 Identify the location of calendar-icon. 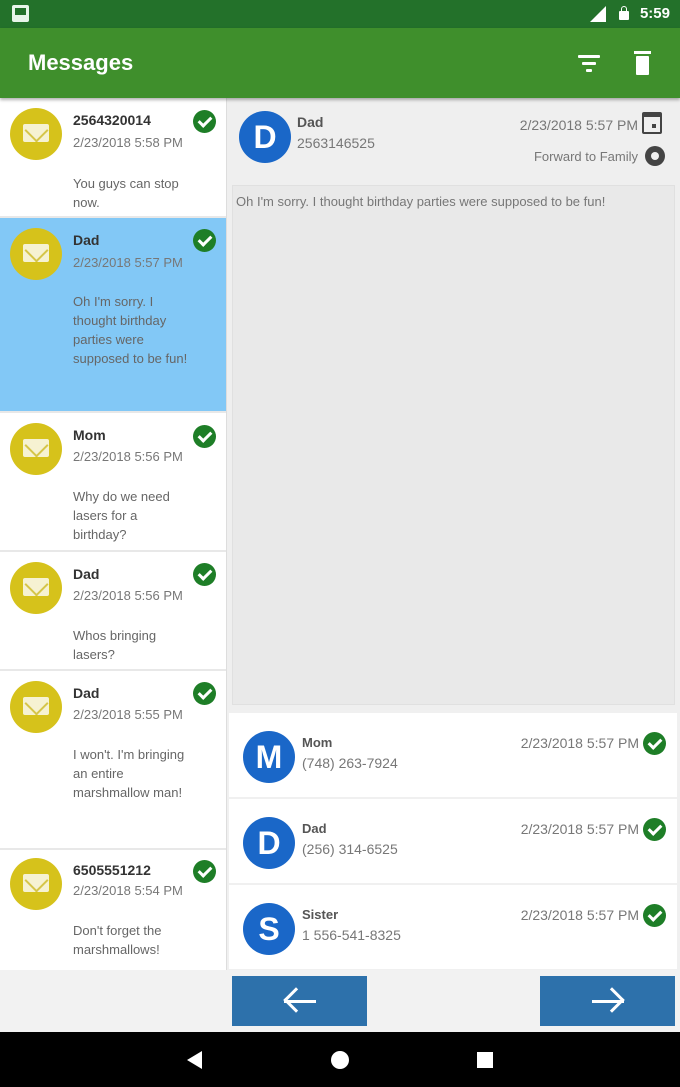
(652, 123).